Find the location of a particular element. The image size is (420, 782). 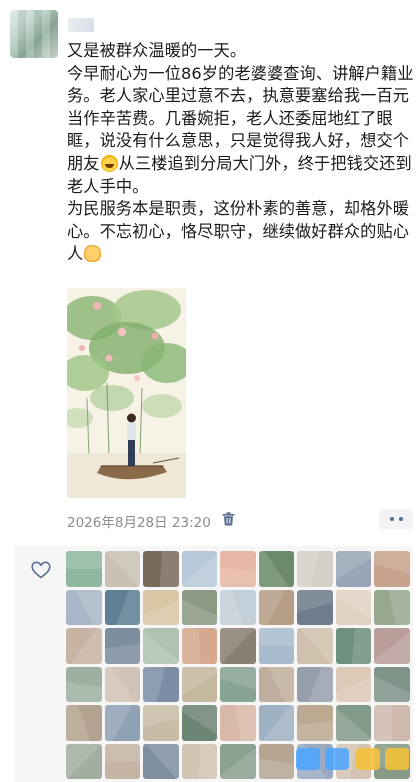

watermark-graphic is located at coordinates (352, 759).